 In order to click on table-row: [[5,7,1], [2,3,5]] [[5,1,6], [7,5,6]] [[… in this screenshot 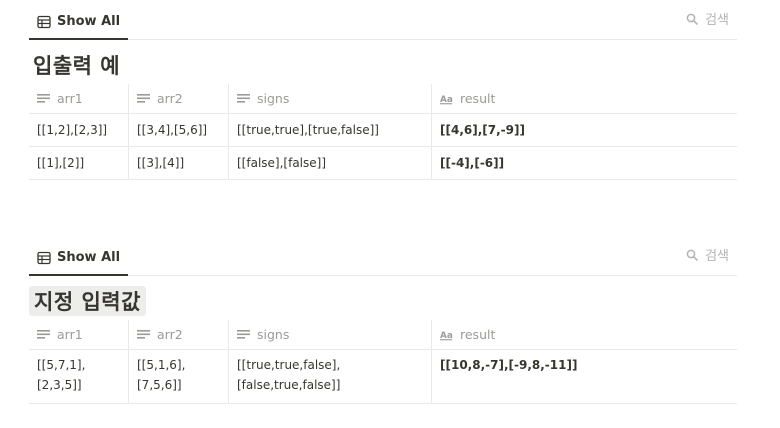, I will do `click(383, 377)`.